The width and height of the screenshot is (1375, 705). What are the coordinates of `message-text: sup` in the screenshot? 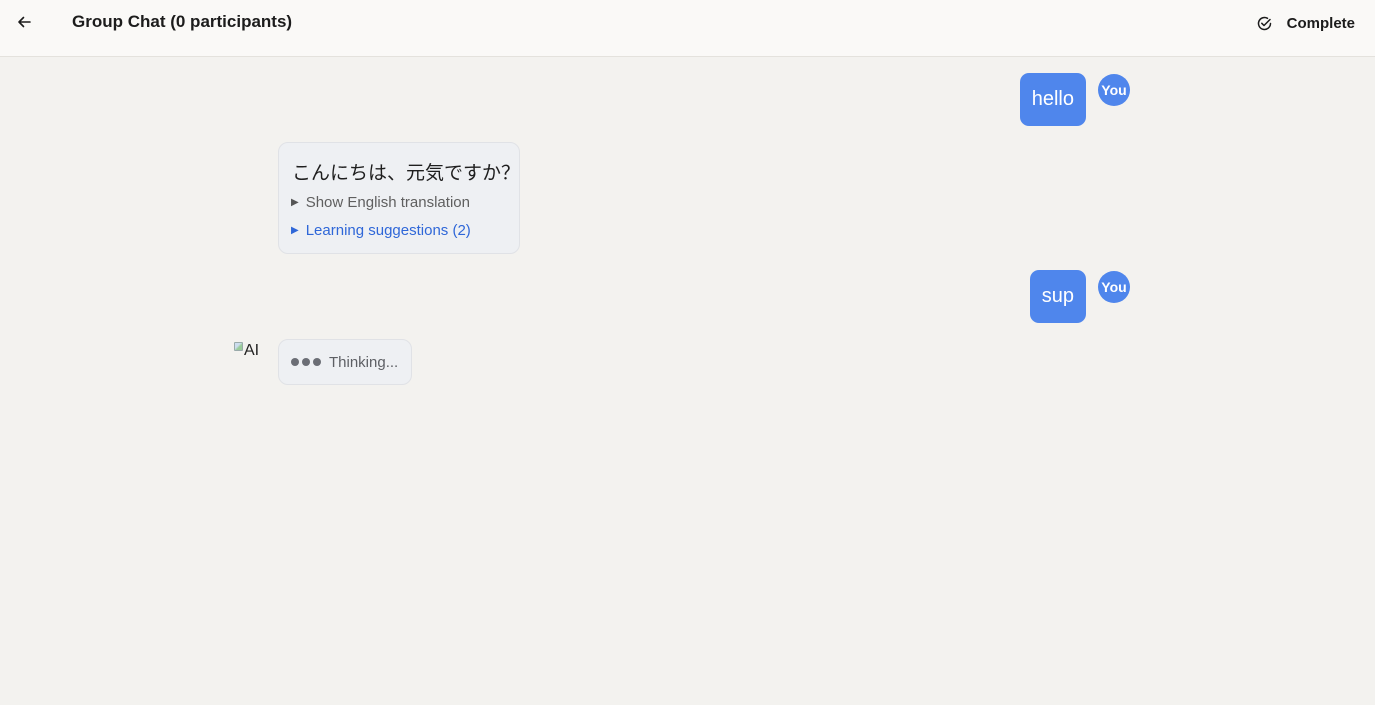 It's located at (1057, 296).